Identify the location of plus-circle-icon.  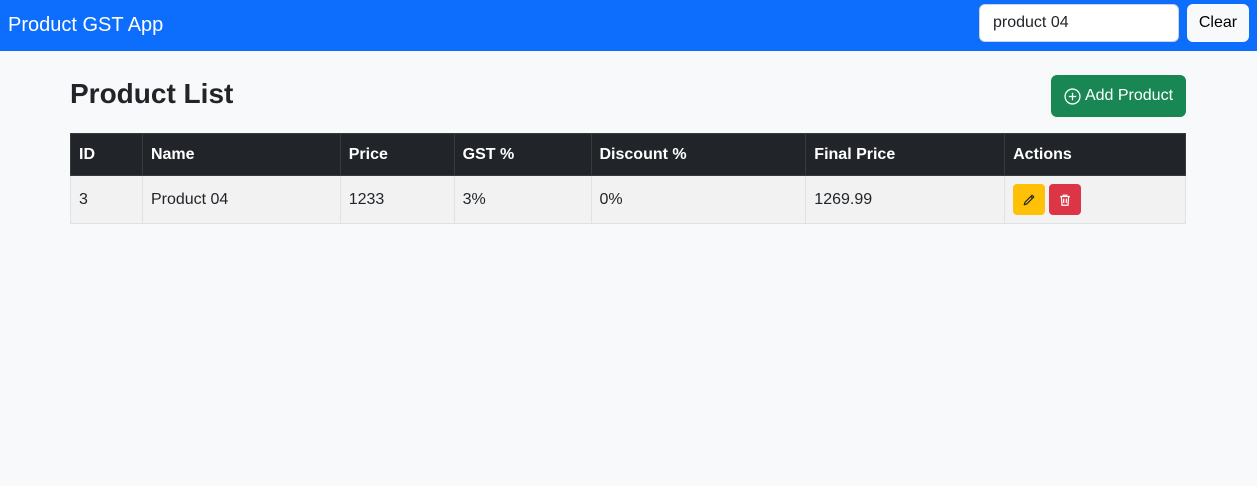
(1072, 96).